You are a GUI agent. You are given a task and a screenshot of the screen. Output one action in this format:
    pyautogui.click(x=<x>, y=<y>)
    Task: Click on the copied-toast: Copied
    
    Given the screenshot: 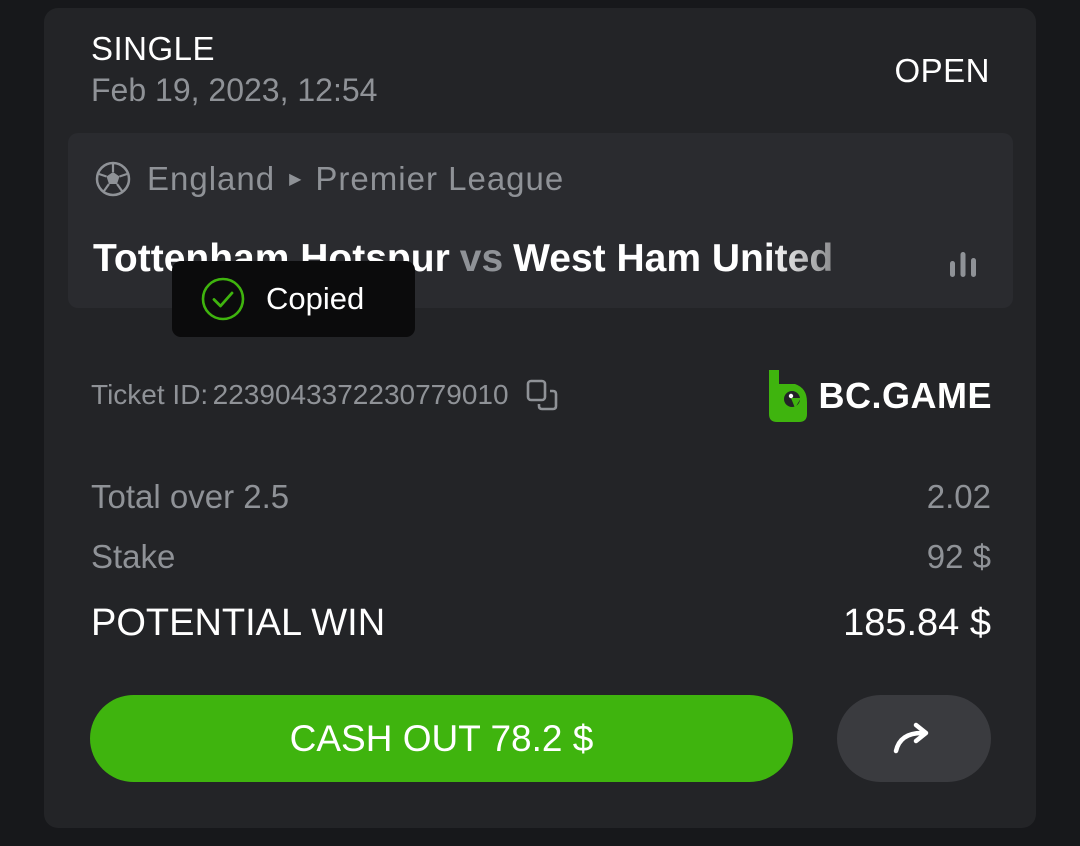 What is the action you would take?
    pyautogui.click(x=293, y=299)
    